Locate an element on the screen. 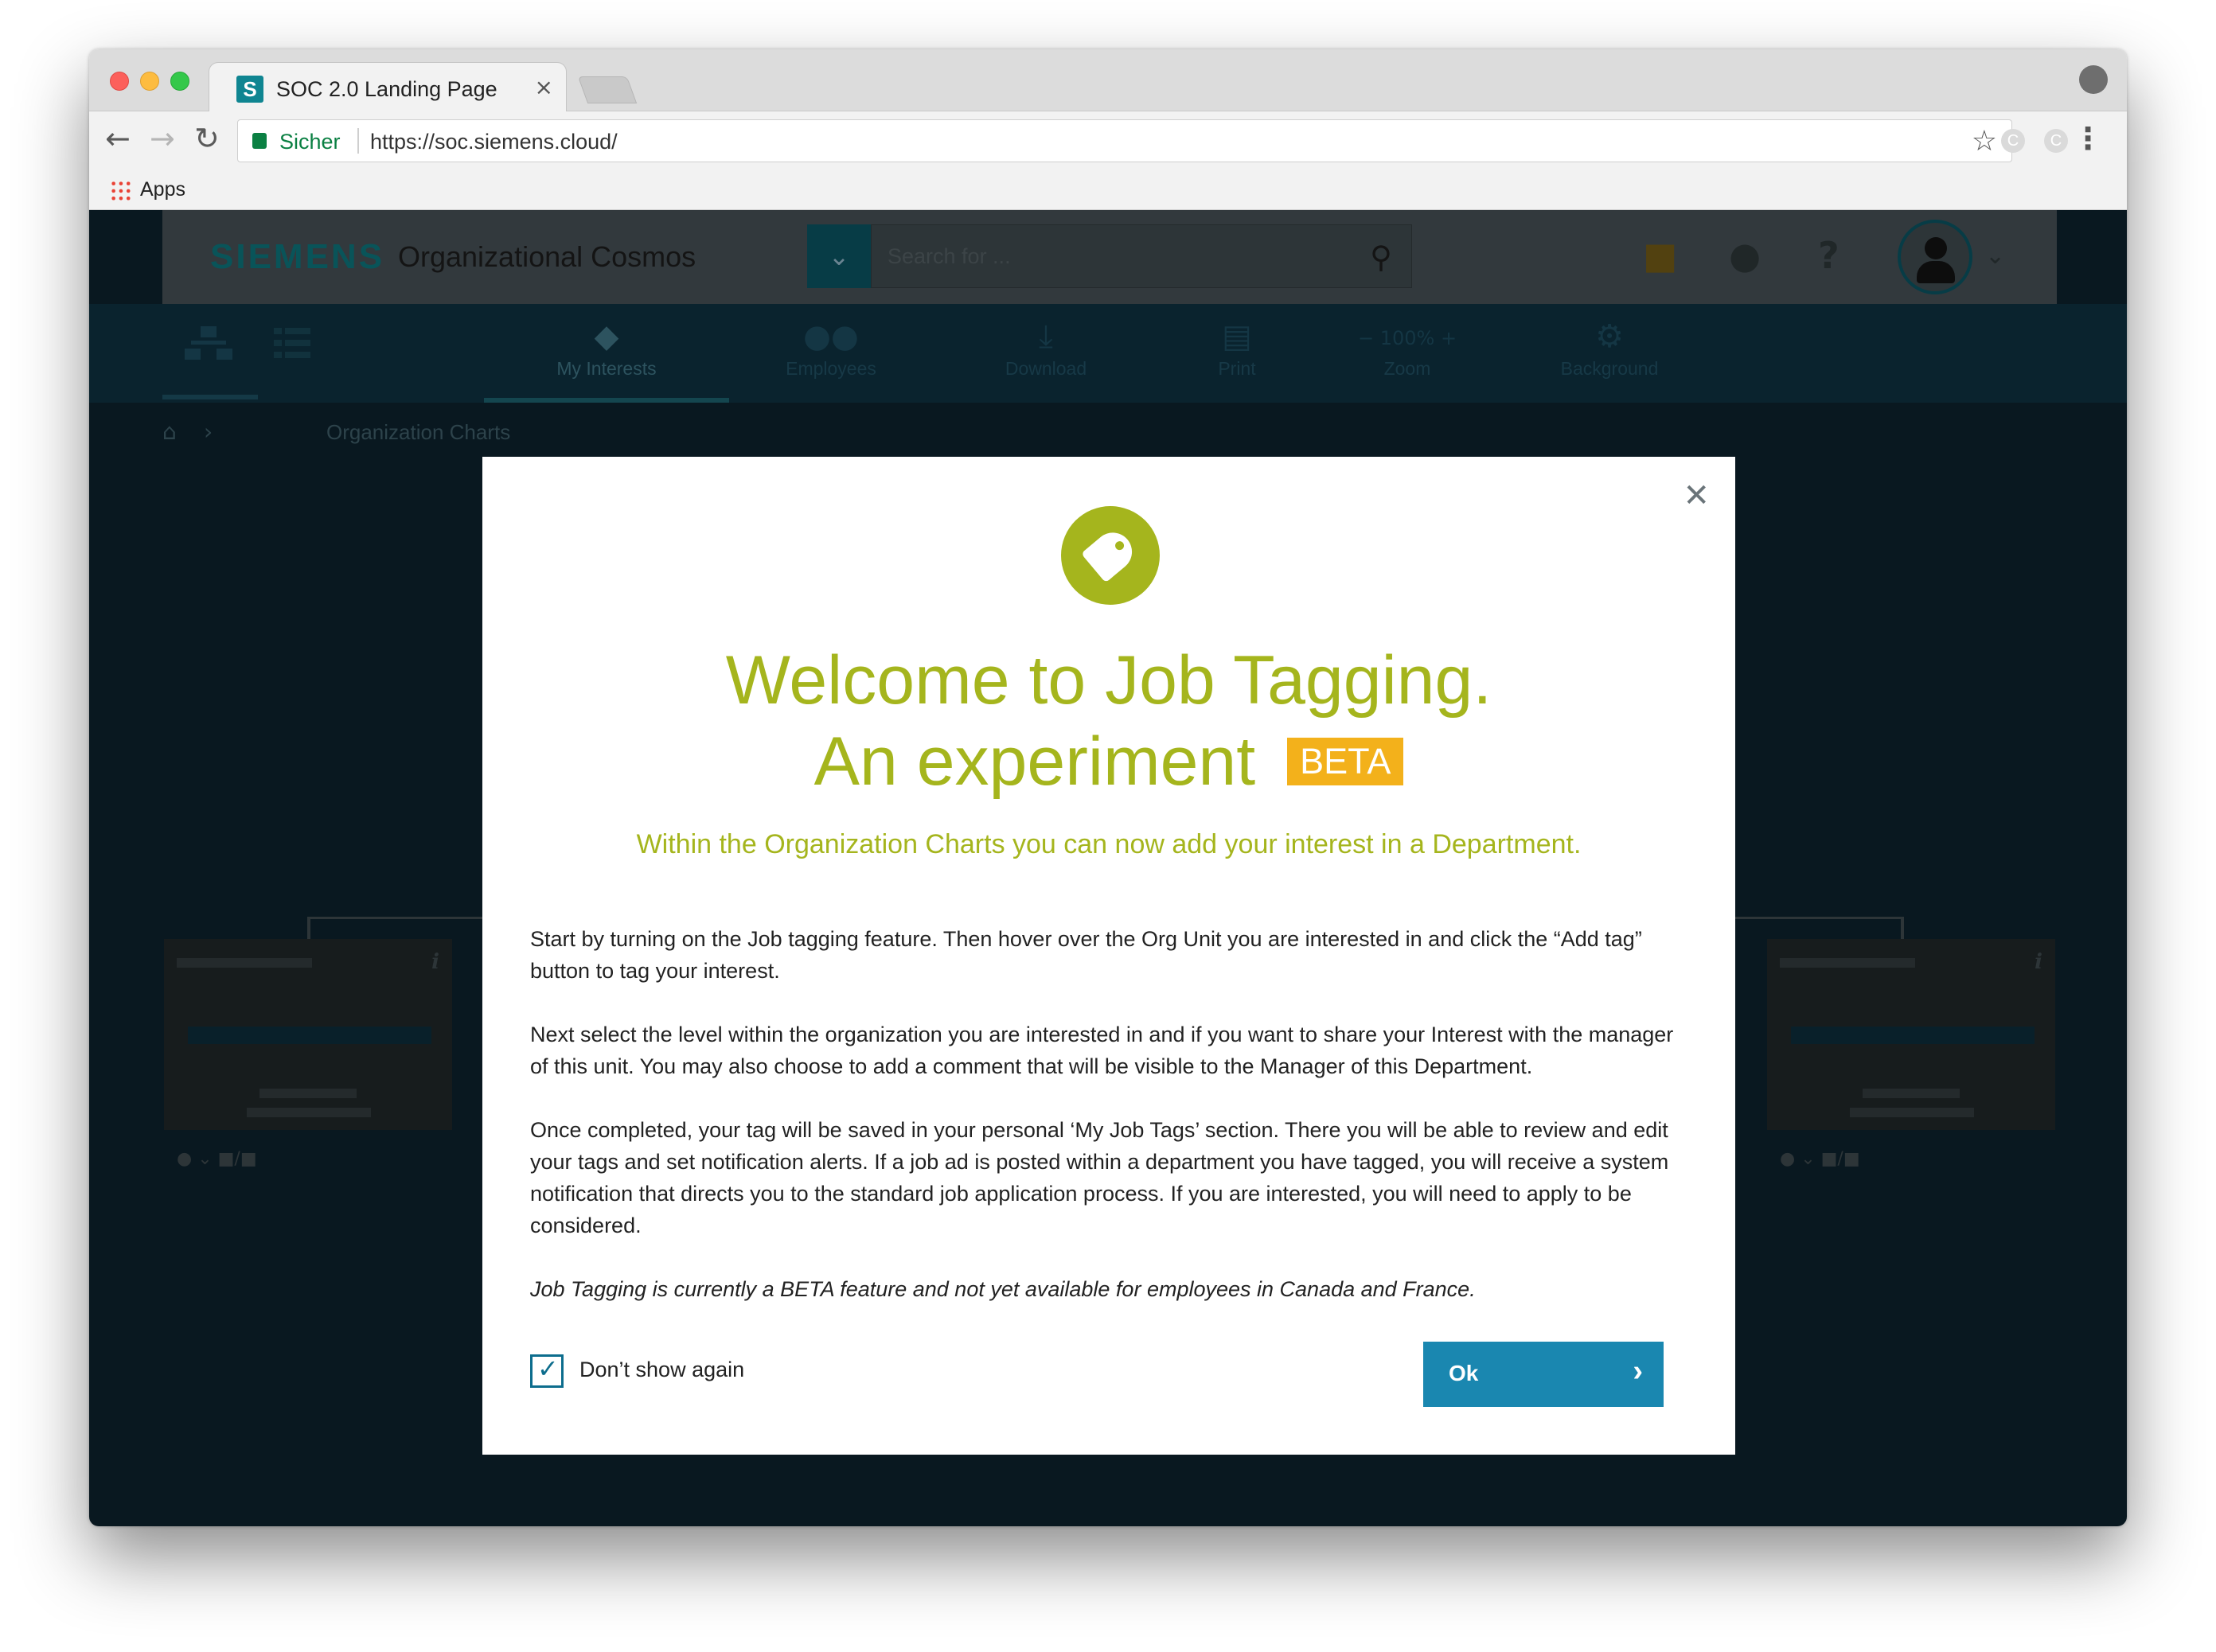 The width and height of the screenshot is (2216, 1652). back-arrow-icon: ← is located at coordinates (118, 138).